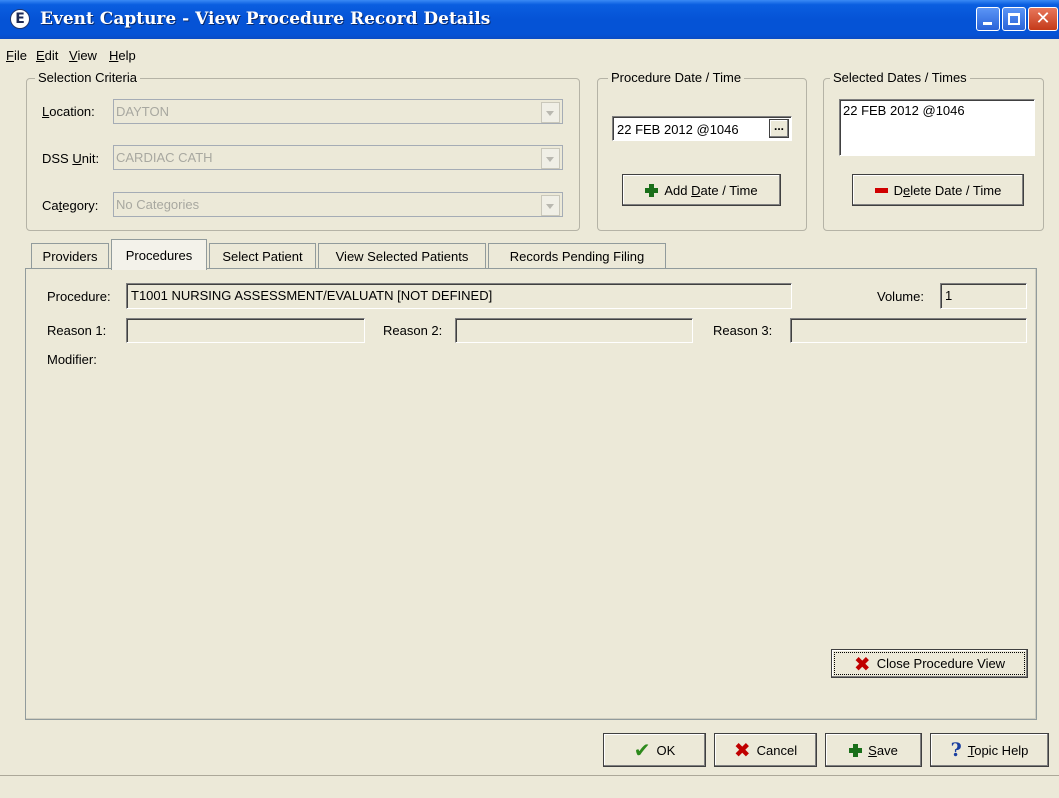 The image size is (1059, 798). I want to click on topic-help-label: Topic Help, so click(998, 750).